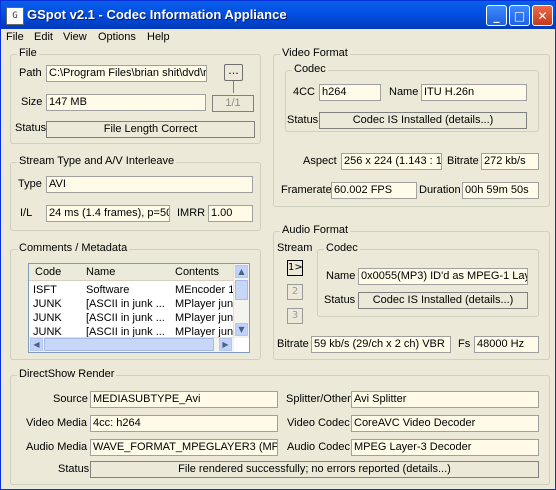  I want to click on audio-codec-label: Audio Codec, so click(318, 447).